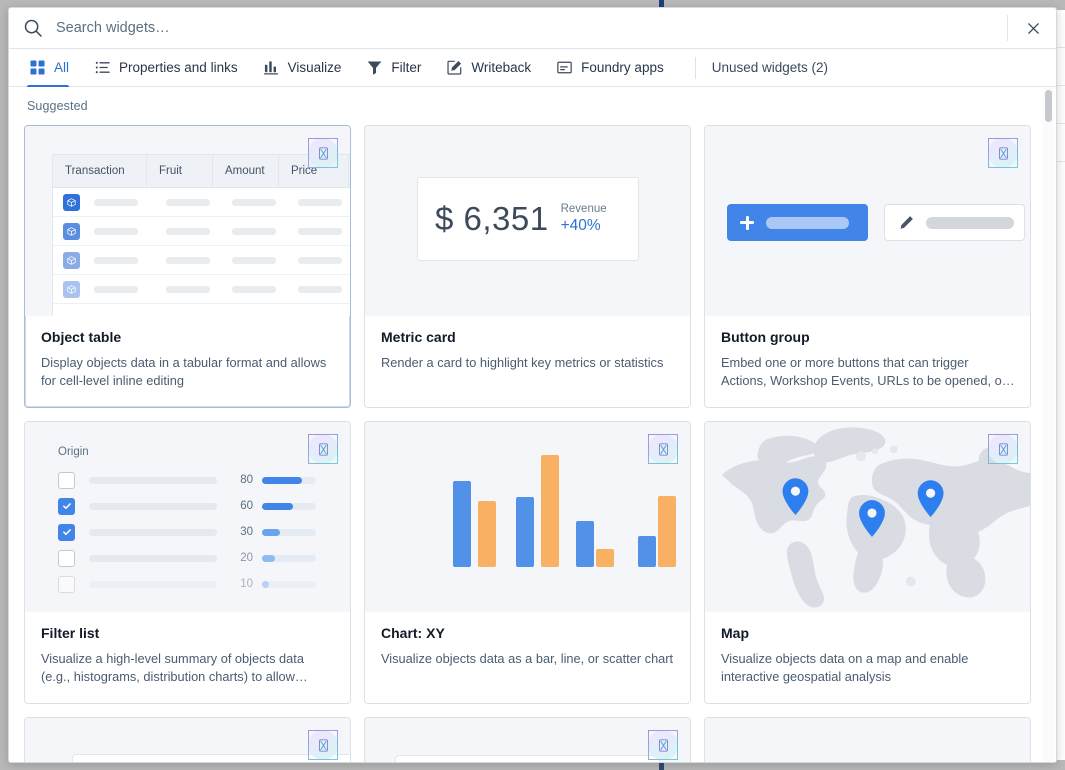 The width and height of the screenshot is (1065, 770). I want to click on map-pins, so click(863, 507).